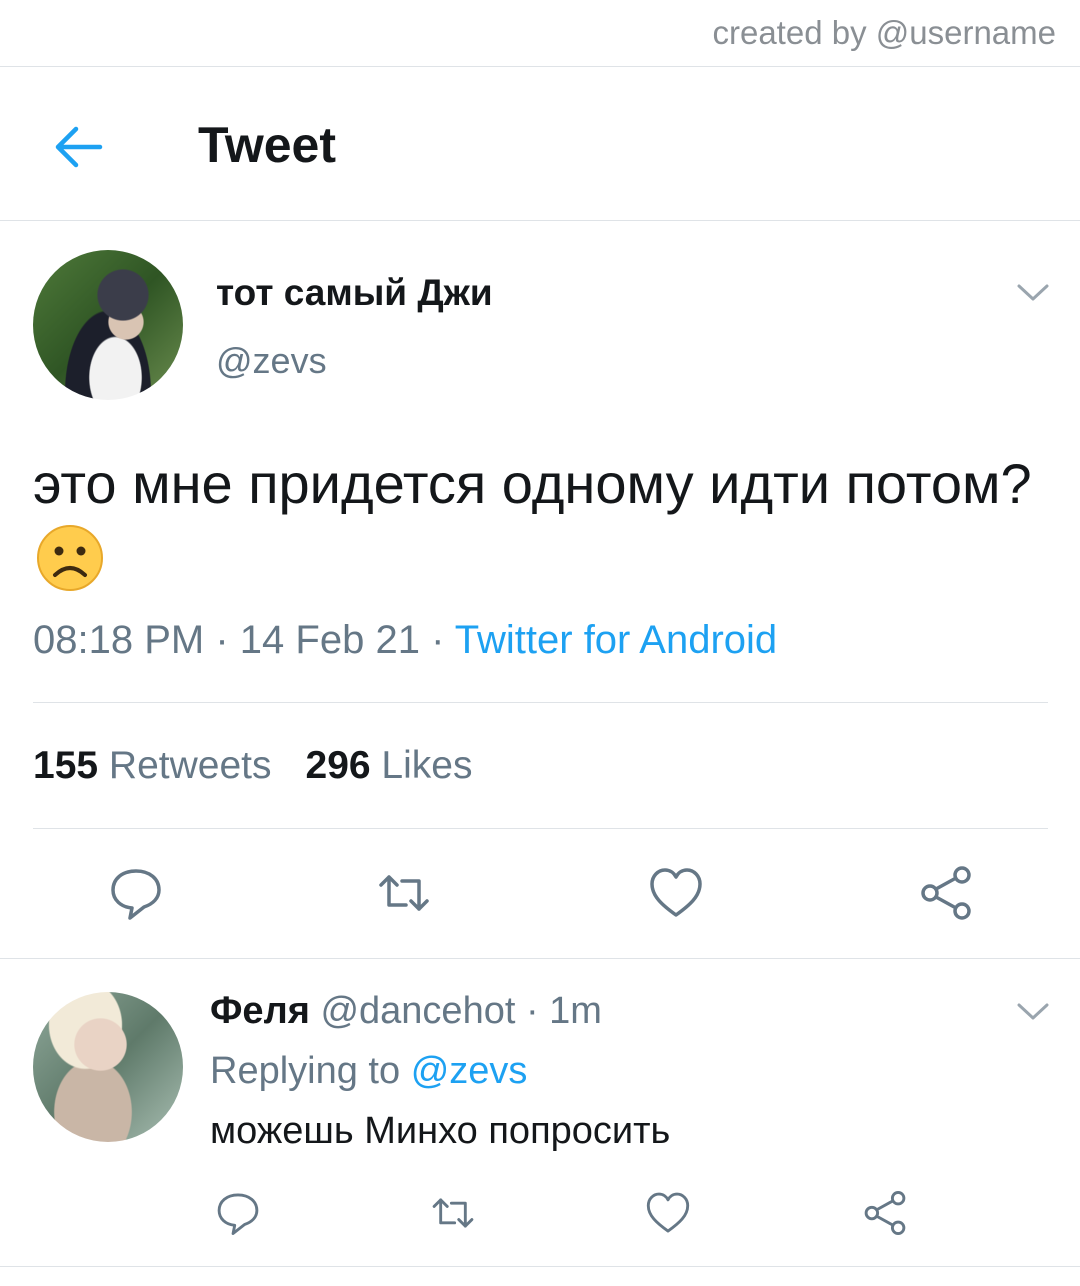 The height and width of the screenshot is (1286, 1080). What do you see at coordinates (108, 325) in the screenshot?
I see `avatar` at bounding box center [108, 325].